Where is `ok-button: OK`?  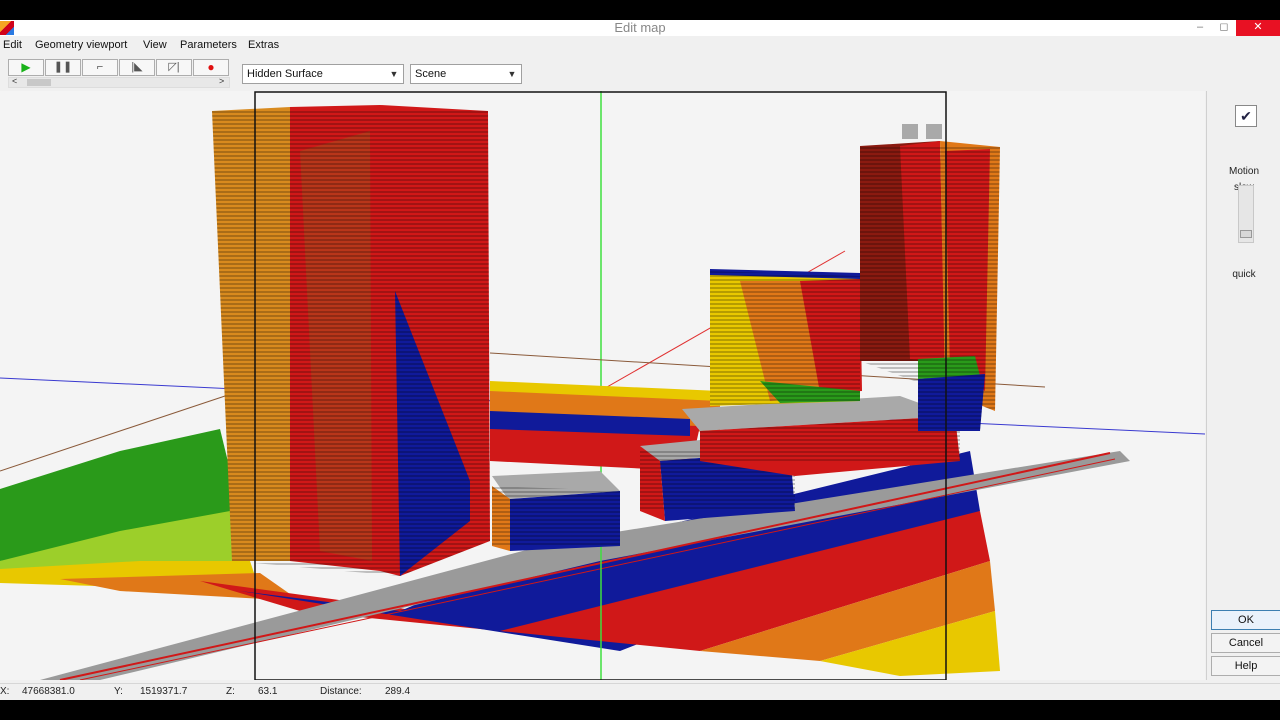
ok-button: OK is located at coordinates (1245, 620).